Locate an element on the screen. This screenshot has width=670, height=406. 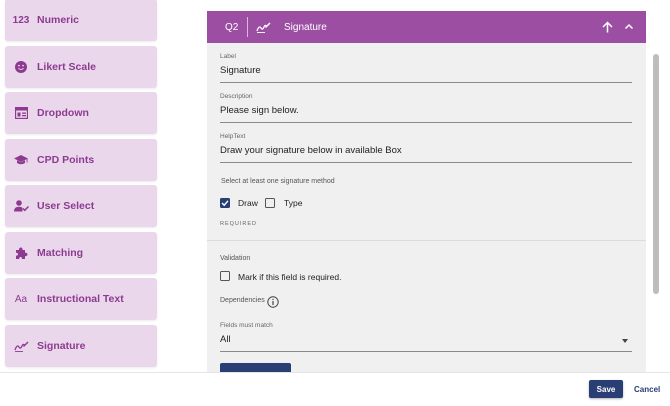
smiley-icon is located at coordinates (21, 67).